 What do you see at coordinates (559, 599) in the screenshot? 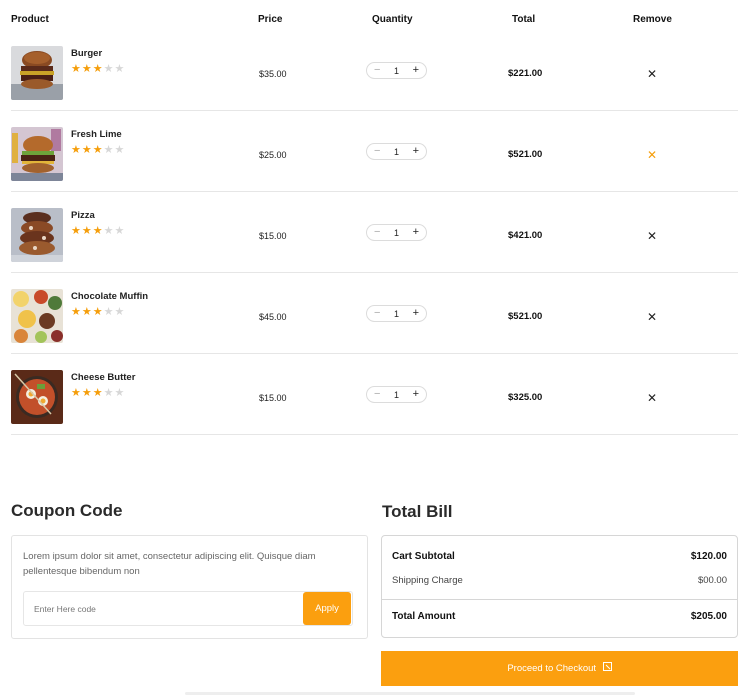
I see `bill-divider` at bounding box center [559, 599].